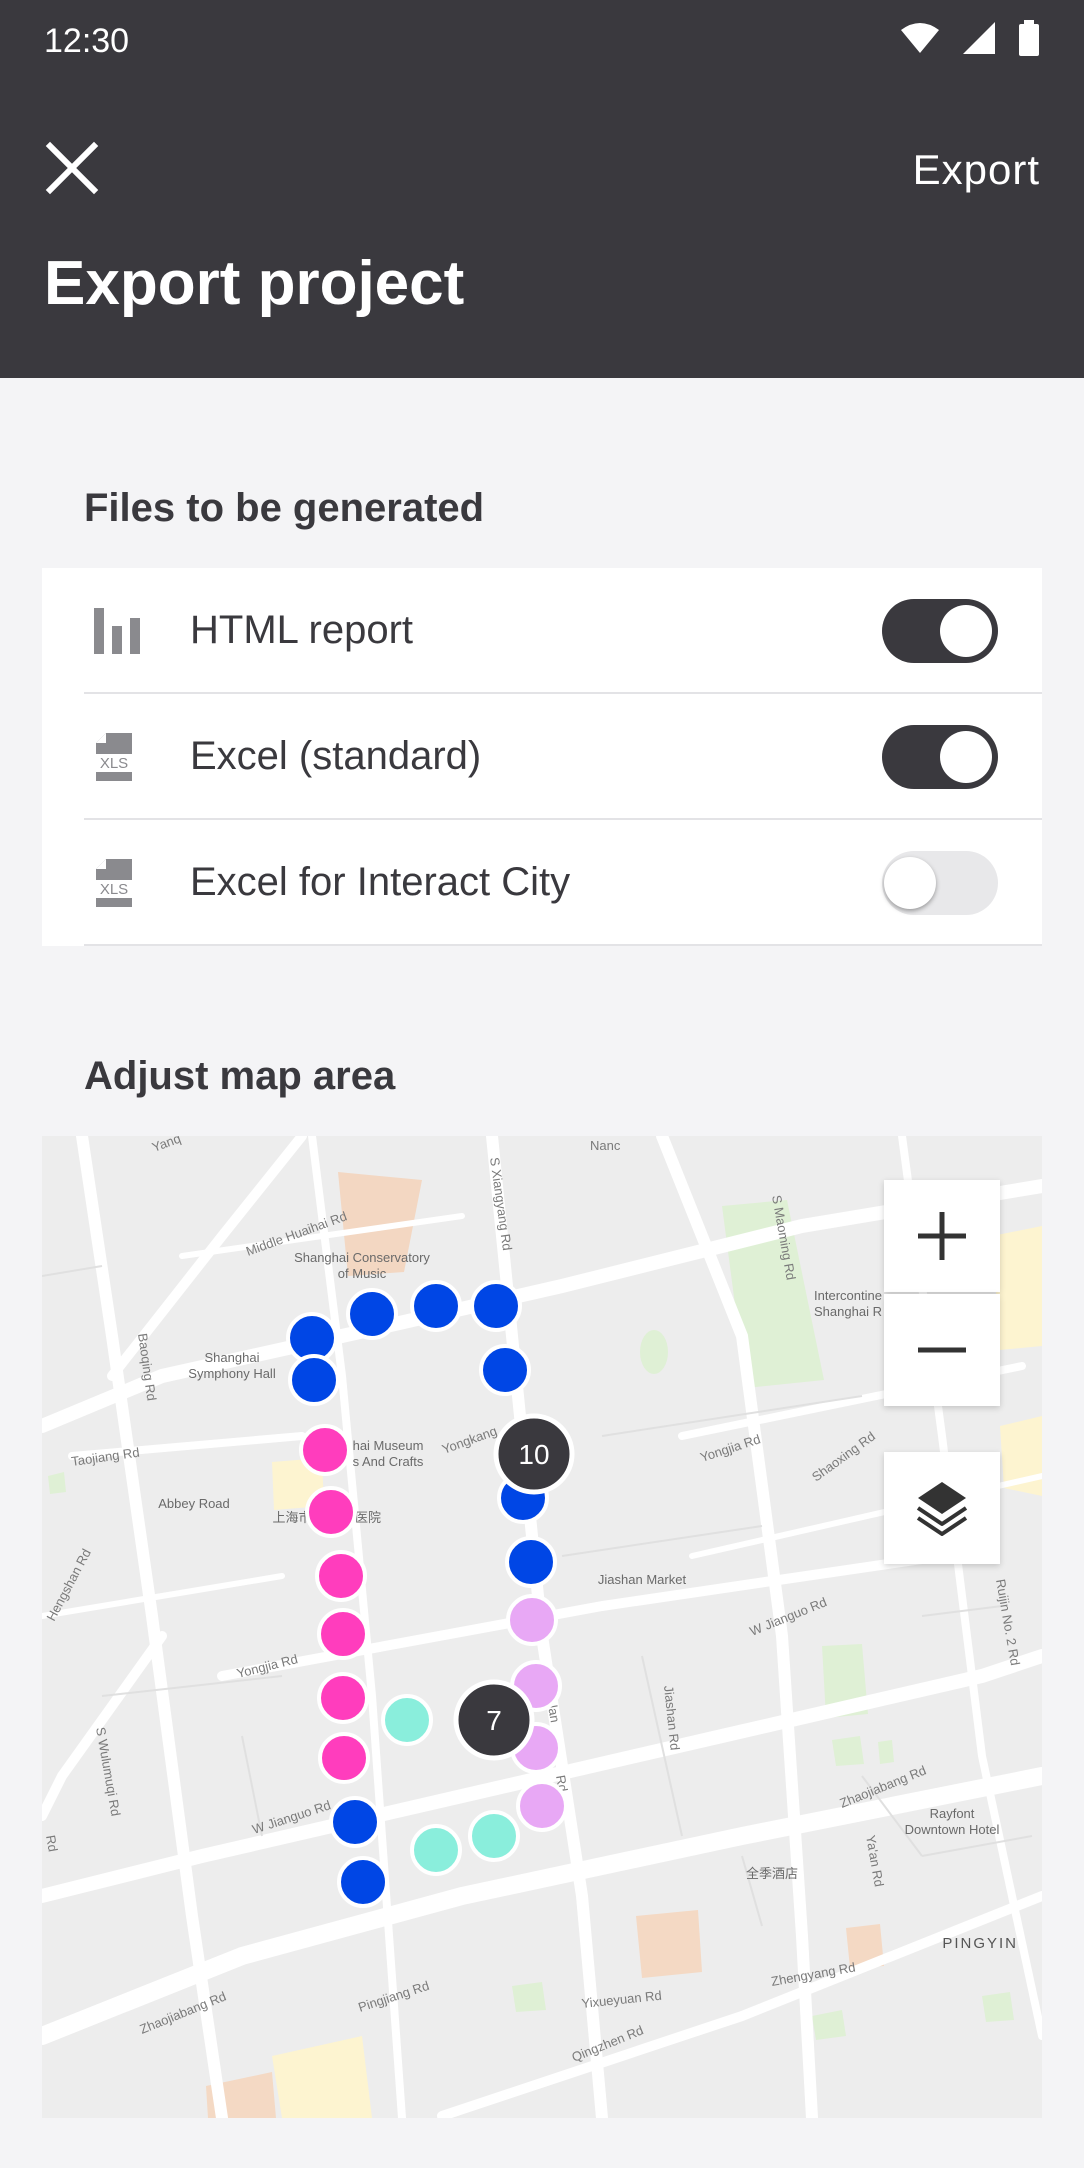  Describe the element at coordinates (952, 1829) in the screenshot. I see `label-rayfont2: Downtown Hotel` at that location.